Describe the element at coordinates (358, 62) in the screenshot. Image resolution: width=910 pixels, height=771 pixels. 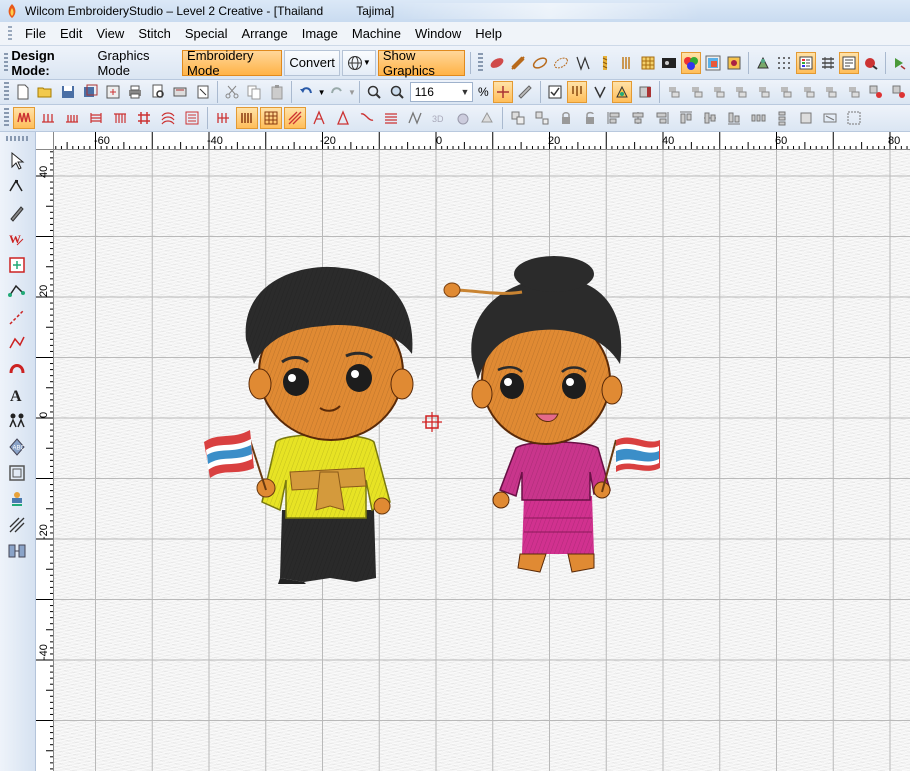
I see `globe-dropdown-button: ▼` at that location.